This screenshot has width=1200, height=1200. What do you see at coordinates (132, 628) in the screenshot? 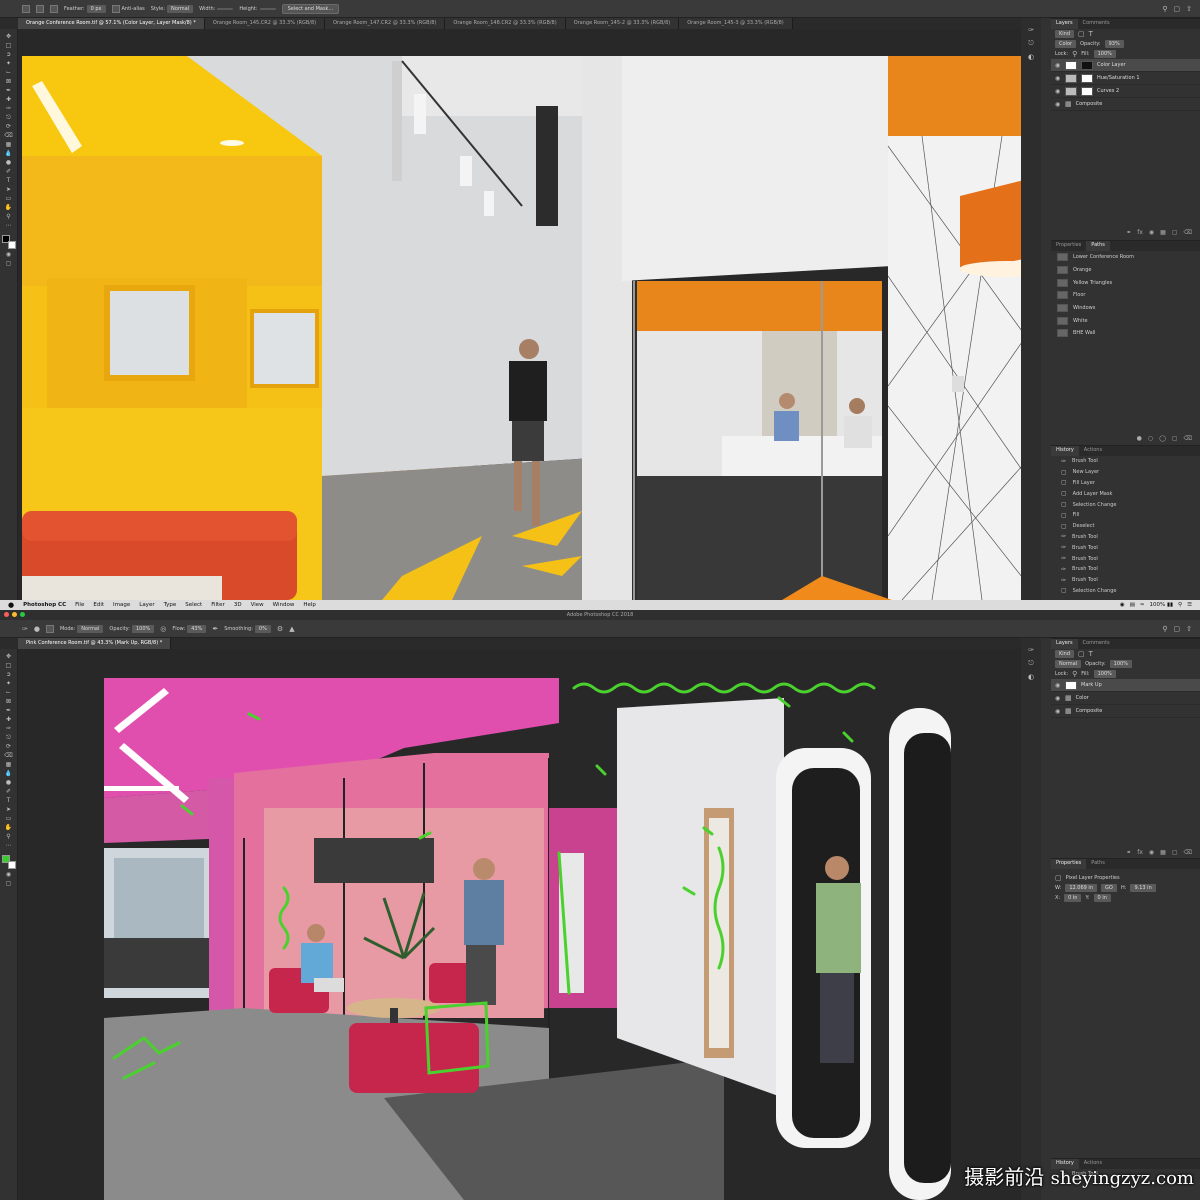
I see `opacity-option: Opacity: 100%` at bounding box center [132, 628].